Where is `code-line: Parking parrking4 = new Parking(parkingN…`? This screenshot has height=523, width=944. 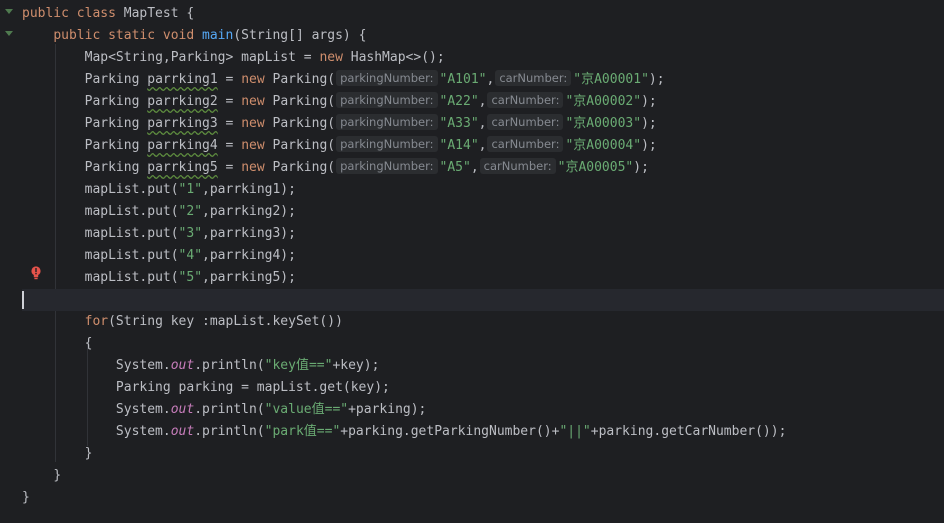 code-line: Parking parrking4 = new Parking(parkingN… is located at coordinates (483, 146).